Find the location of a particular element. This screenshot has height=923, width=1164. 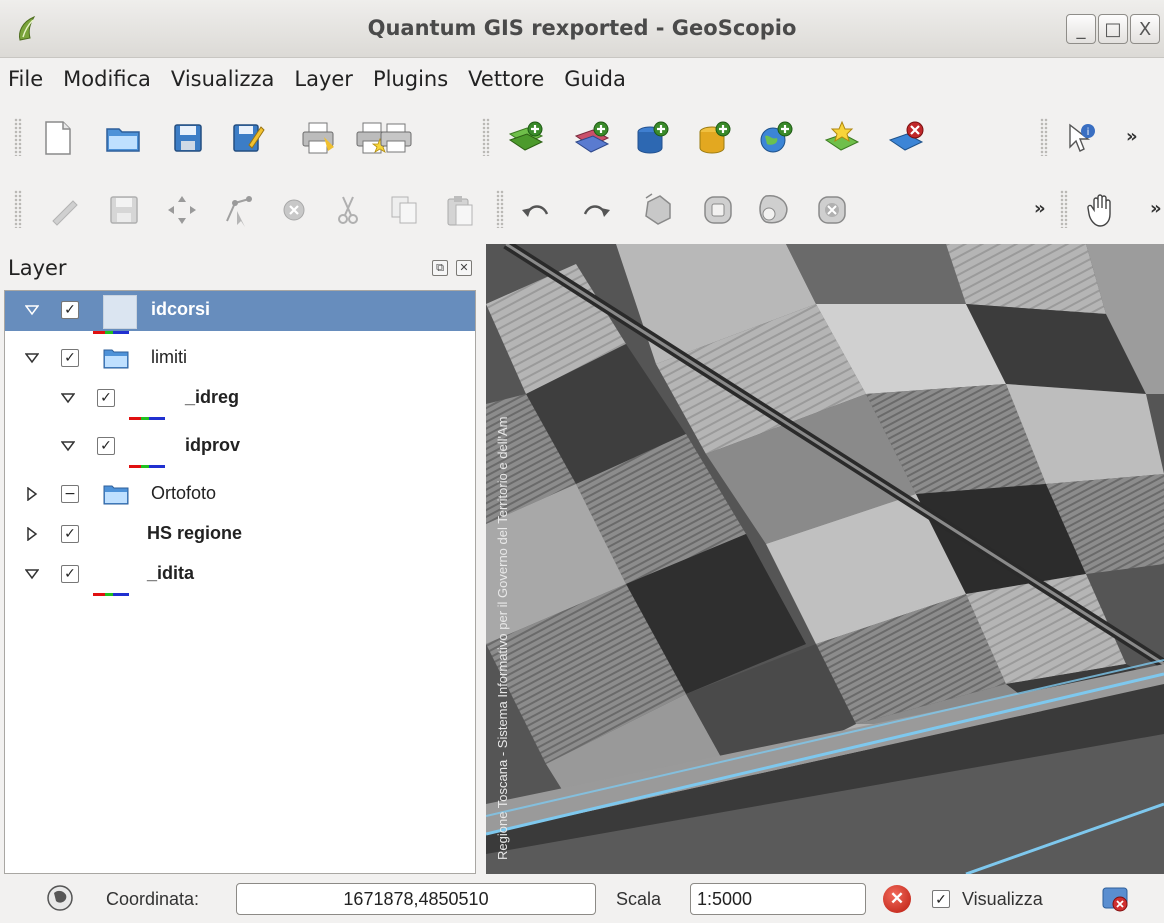

add-postgis-layer-icon is located at coordinates (652, 138).